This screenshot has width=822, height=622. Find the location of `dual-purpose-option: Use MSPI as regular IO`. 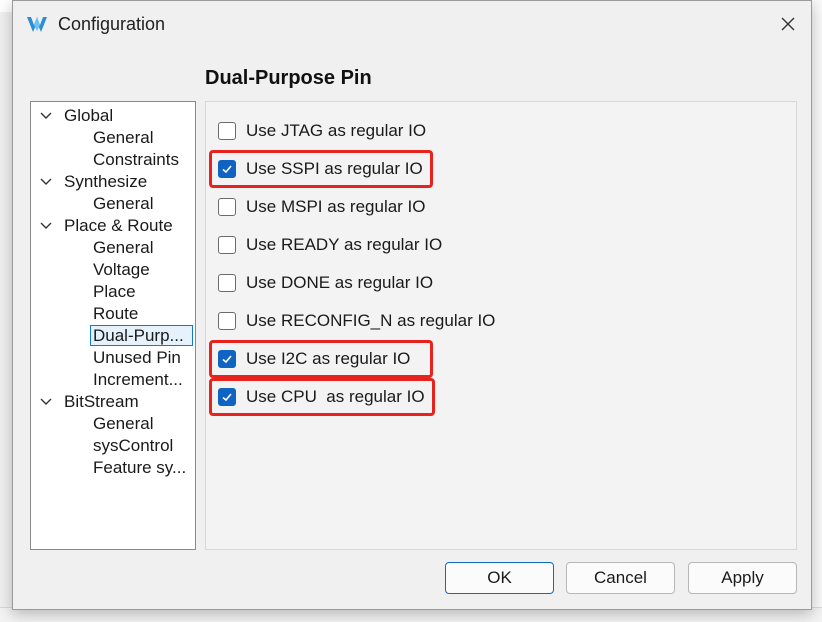

dual-purpose-option: Use MSPI as regular IO is located at coordinates (322, 207).